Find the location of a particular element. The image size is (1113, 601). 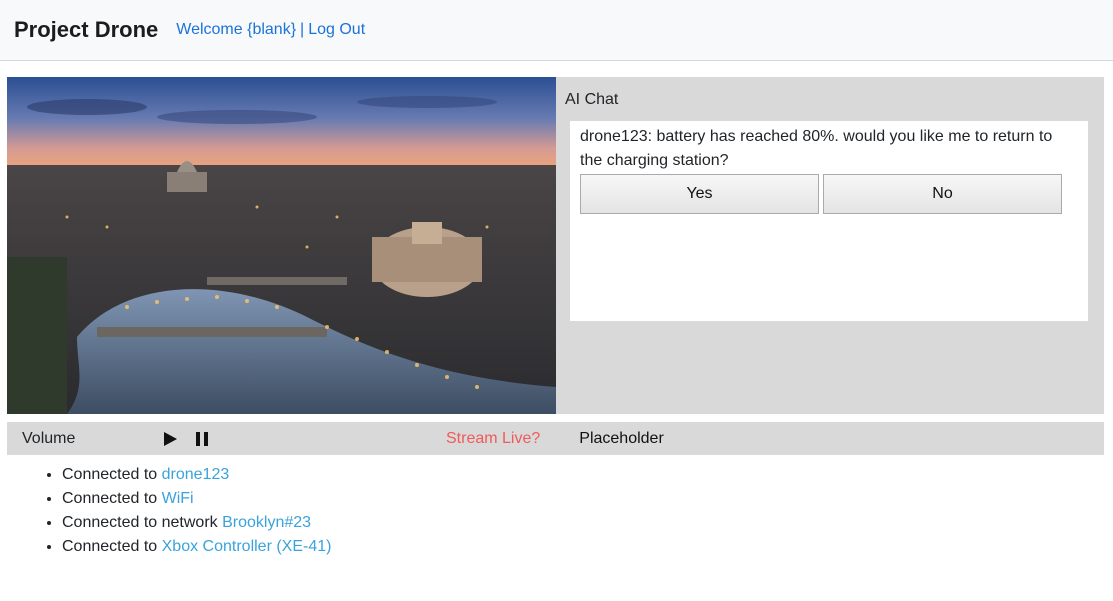

controls-bar: Volume Stream Live? Placeholder is located at coordinates (555, 438).